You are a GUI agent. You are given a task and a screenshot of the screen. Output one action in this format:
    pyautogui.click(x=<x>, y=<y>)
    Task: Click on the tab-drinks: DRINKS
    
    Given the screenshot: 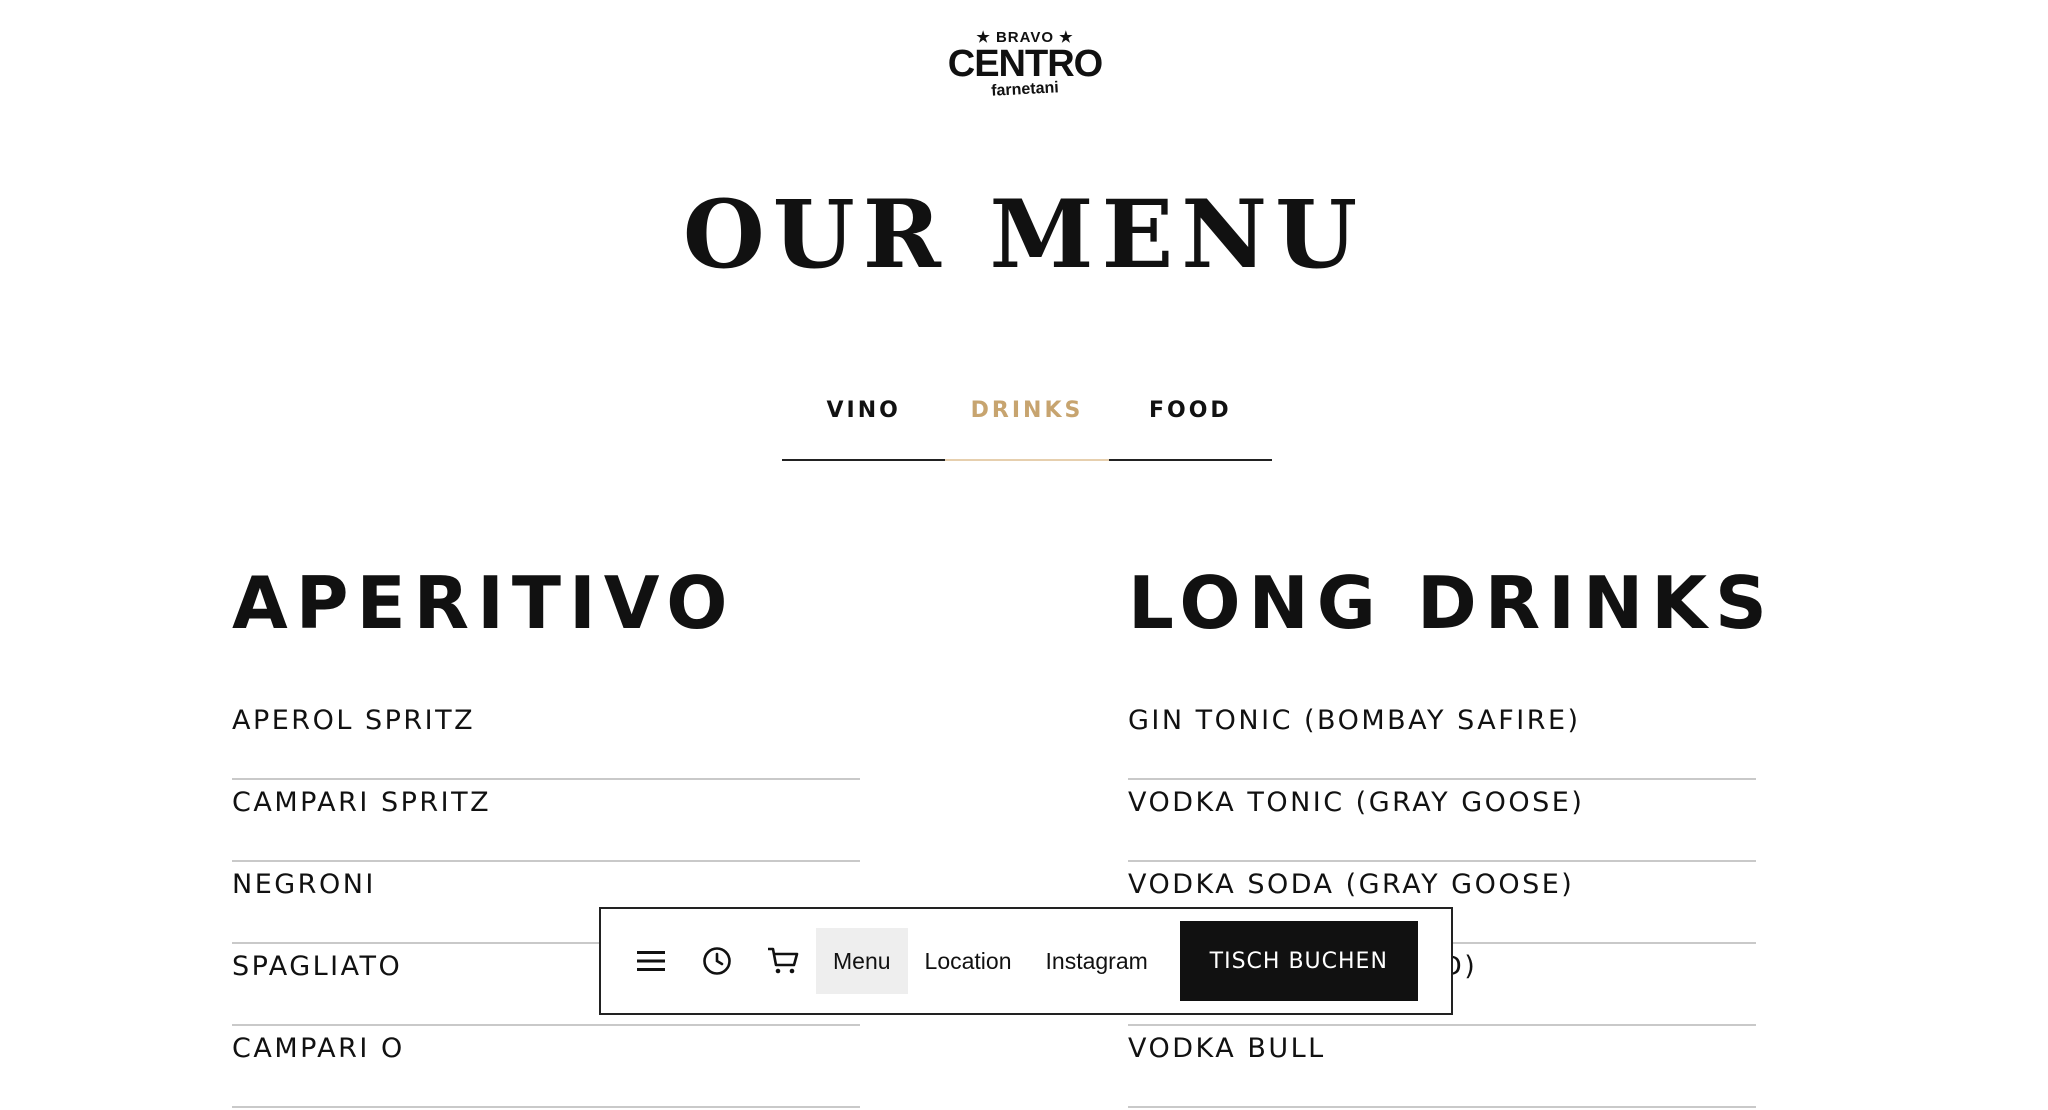 What is the action you would take?
    pyautogui.click(x=1027, y=411)
    